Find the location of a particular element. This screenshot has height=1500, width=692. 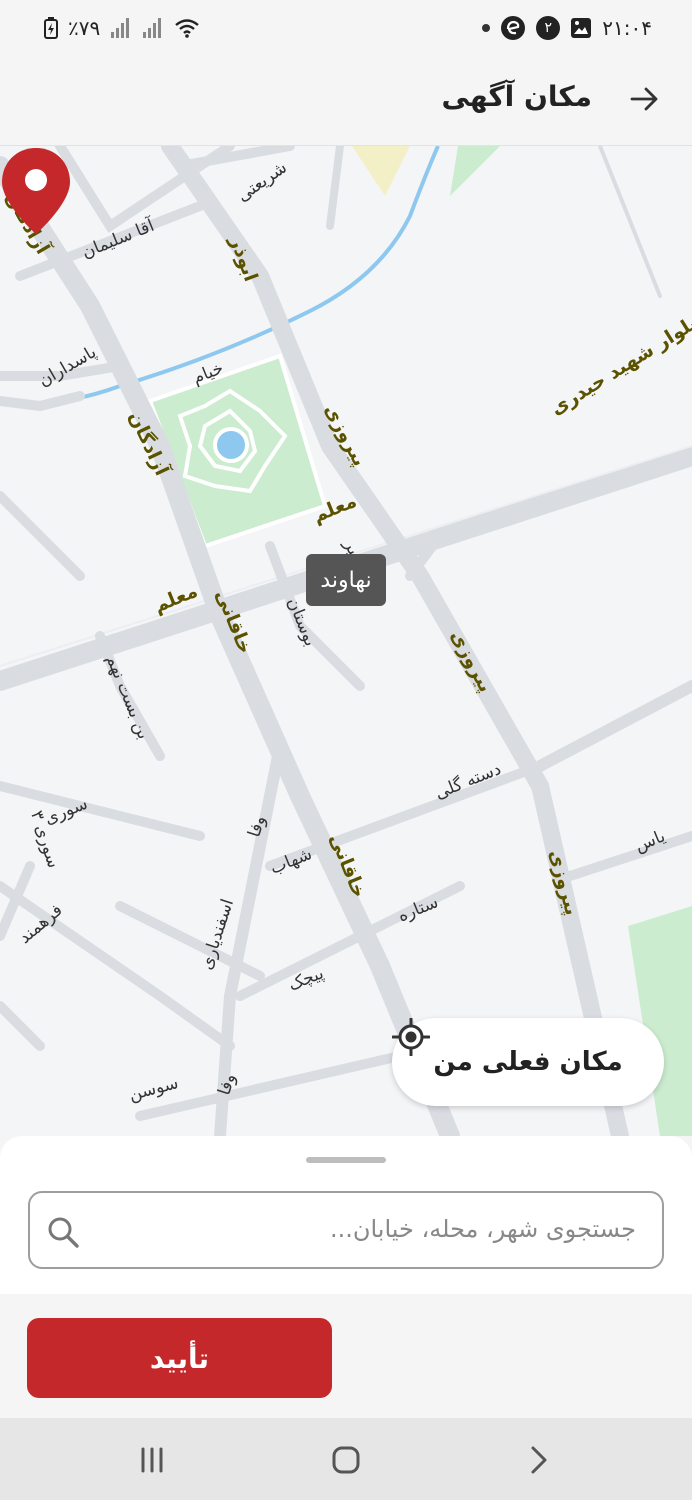

notification-count: ۲ is located at coordinates (548, 28).